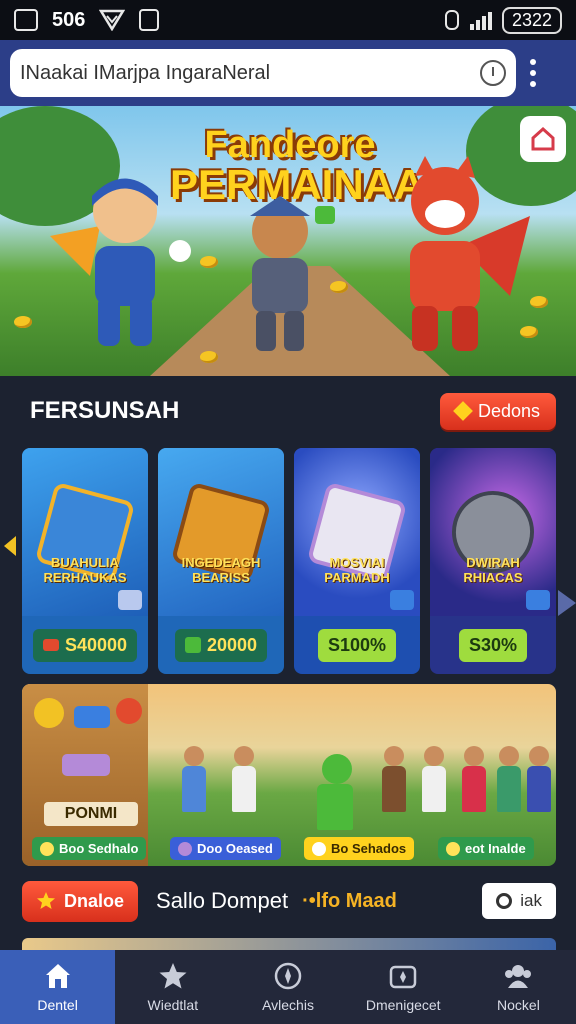  I want to click on banner-pill: Doo Oeased, so click(225, 848).